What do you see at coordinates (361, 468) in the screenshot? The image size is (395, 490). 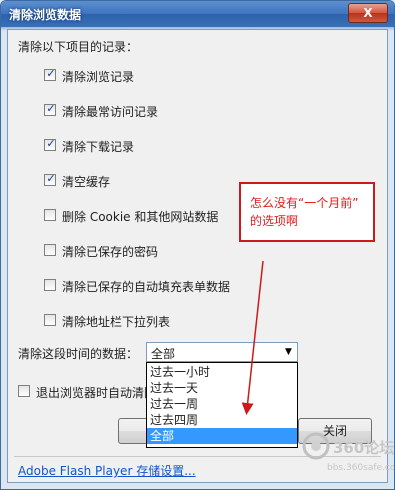 I see `watermark-url: bbs.360safe.com` at bounding box center [361, 468].